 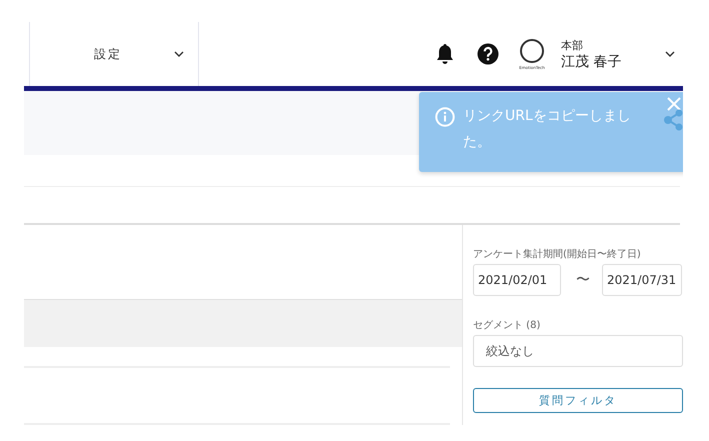 What do you see at coordinates (547, 129) in the screenshot?
I see `toast-message: リンクURLをコピーしました。` at bounding box center [547, 129].